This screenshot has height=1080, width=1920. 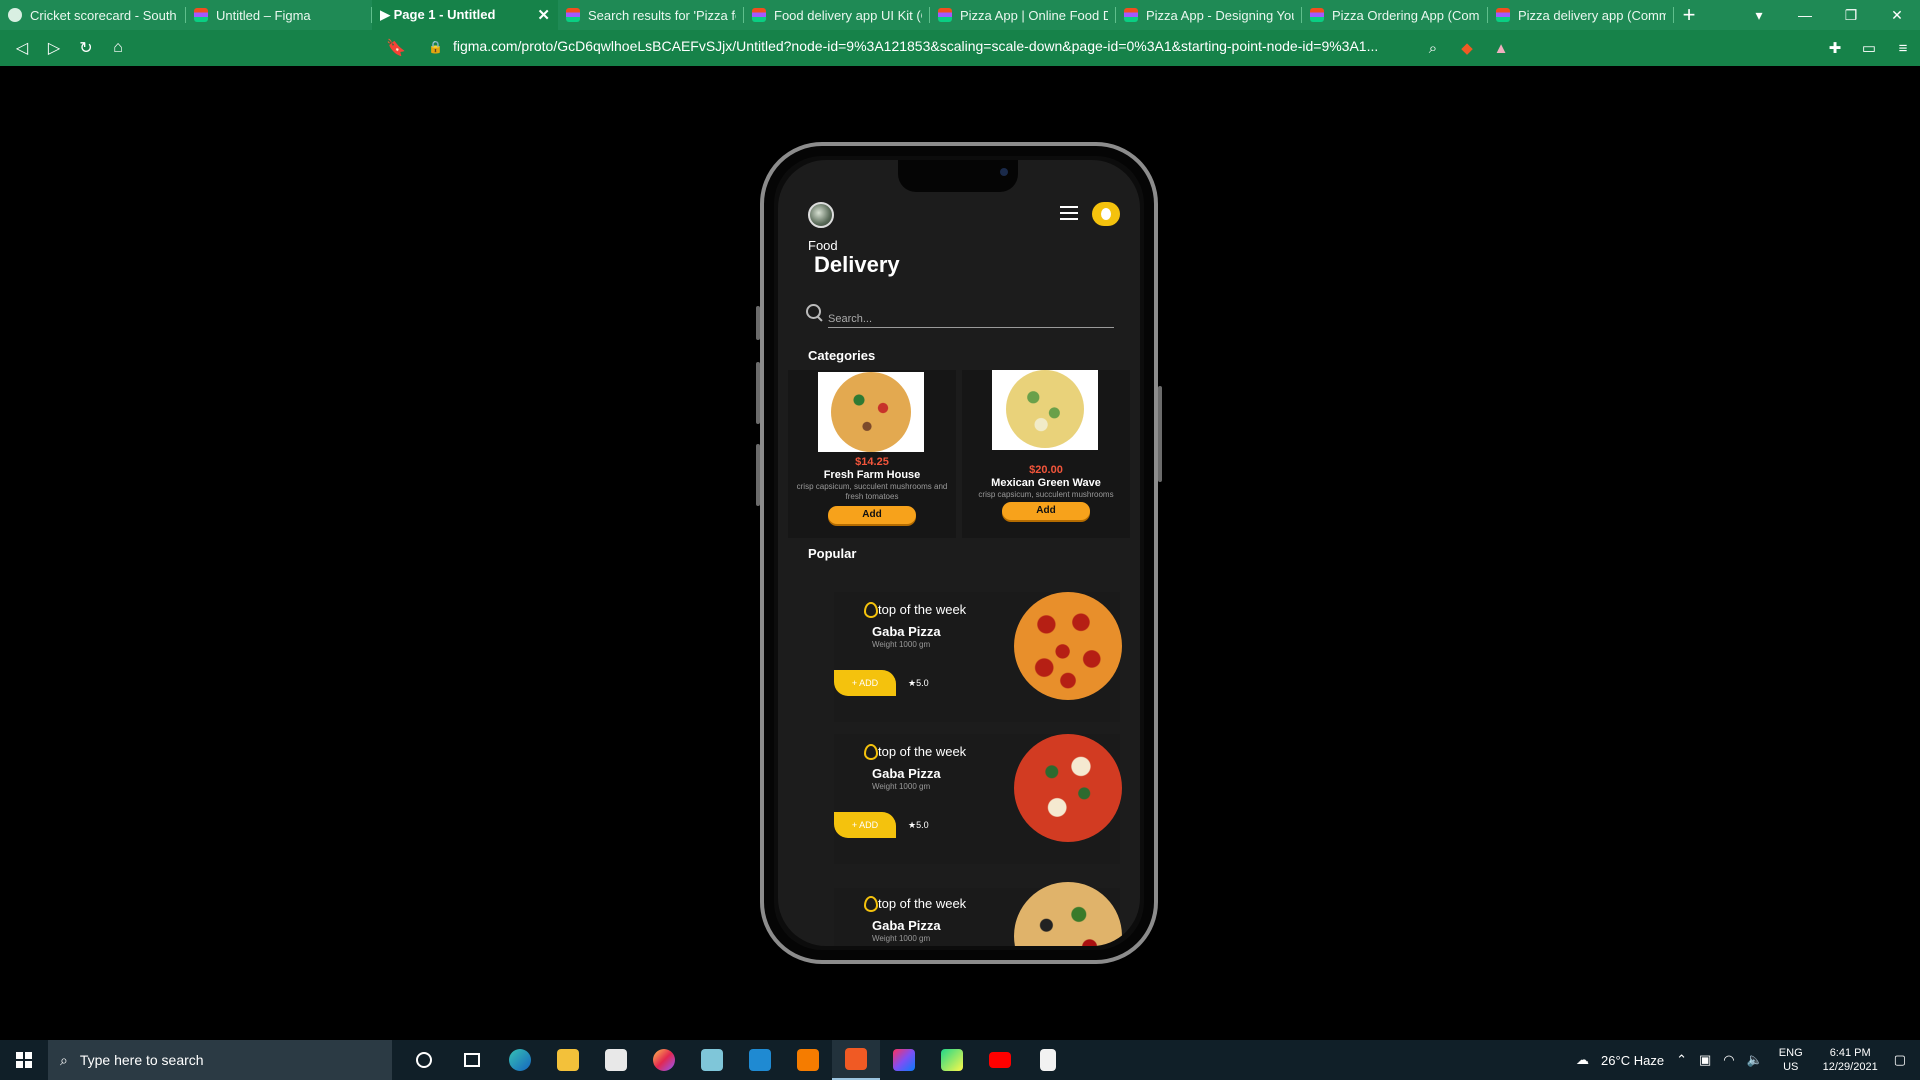 I want to click on list-menu-icon, so click(x=1069, y=213).